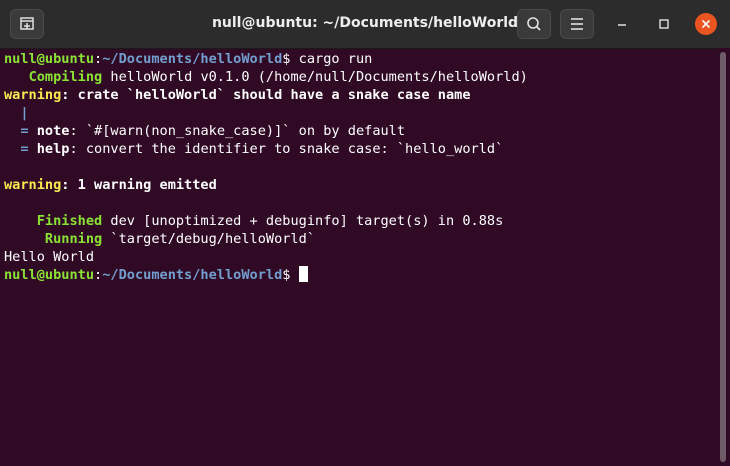 The image size is (730, 466). What do you see at coordinates (365, 24) in the screenshot?
I see `title-bar: null@ubuntu: ~/Documents/helloWorld` at bounding box center [365, 24].